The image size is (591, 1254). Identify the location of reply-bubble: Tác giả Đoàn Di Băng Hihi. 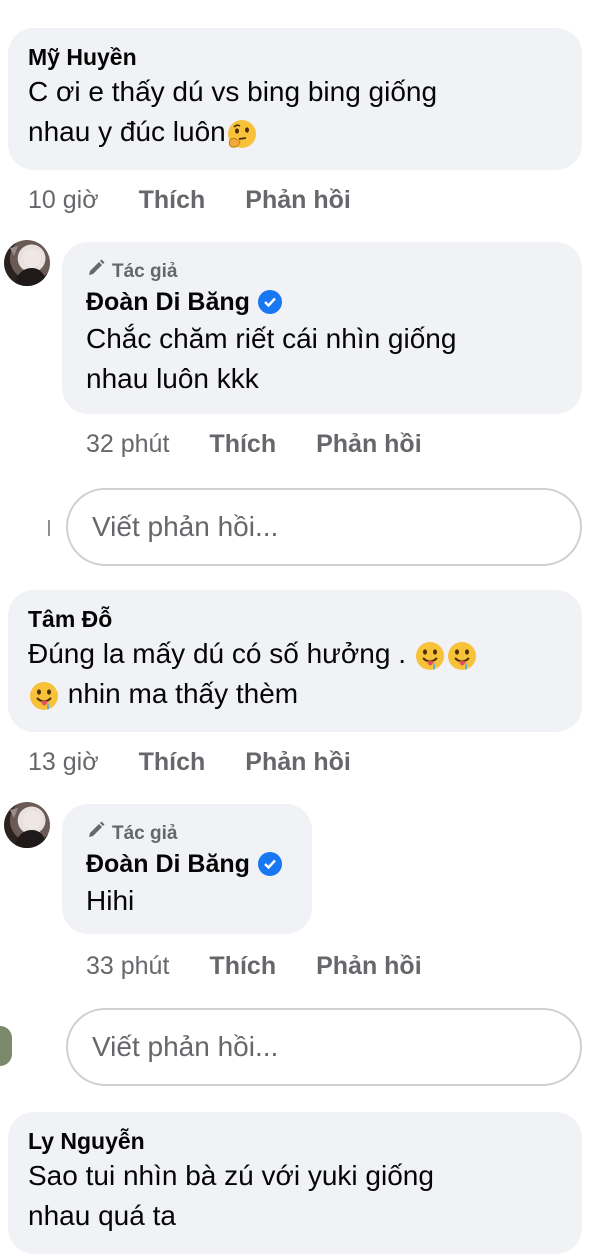
(187, 869).